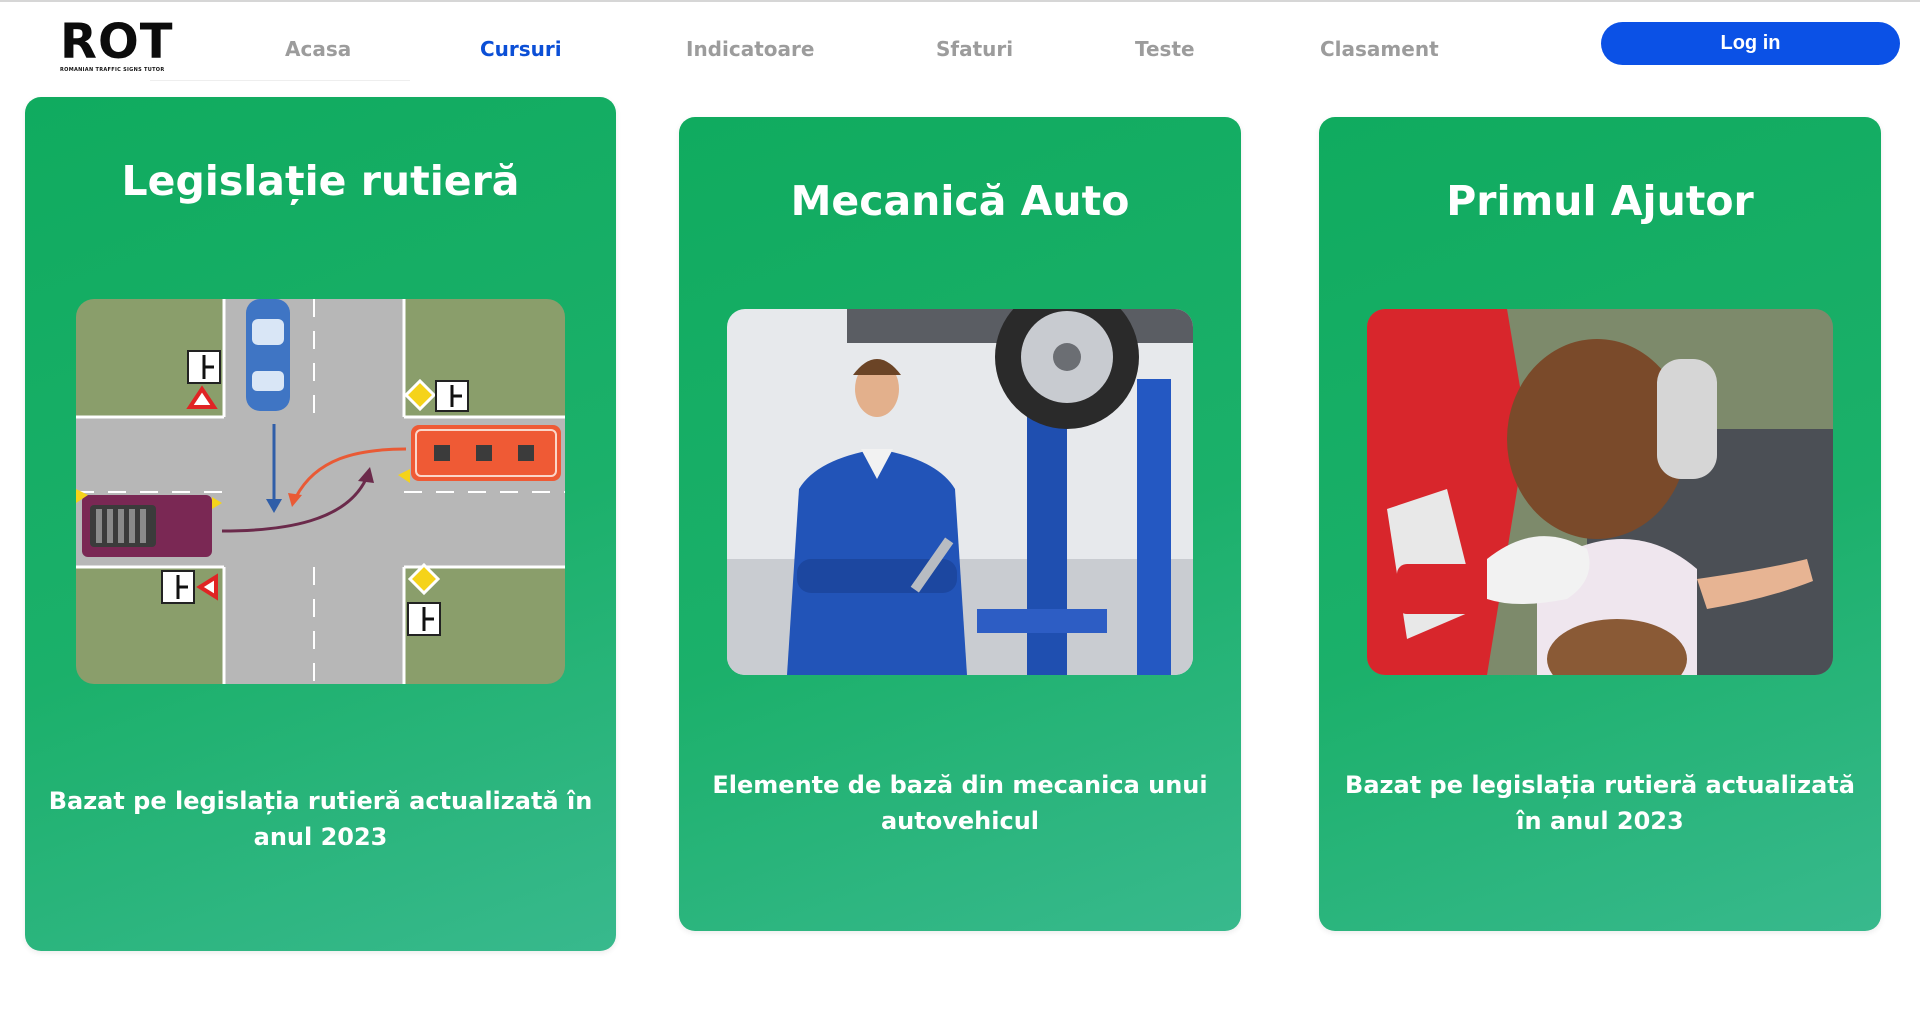 Image resolution: width=1920 pixels, height=1022 pixels. I want to click on login-button: Log in, so click(1750, 43).